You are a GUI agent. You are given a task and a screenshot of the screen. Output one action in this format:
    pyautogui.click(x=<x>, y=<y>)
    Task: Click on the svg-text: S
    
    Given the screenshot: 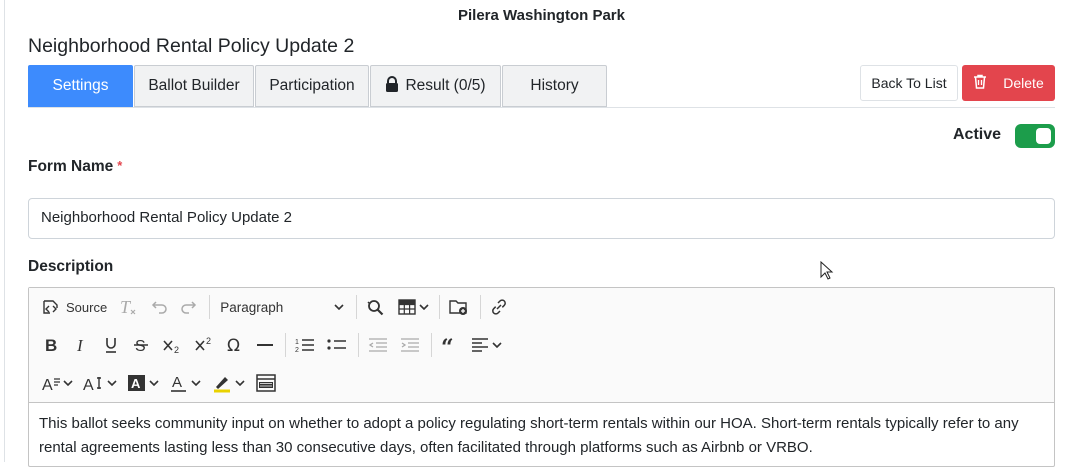 What is the action you would take?
    pyautogui.click(x=140, y=346)
    